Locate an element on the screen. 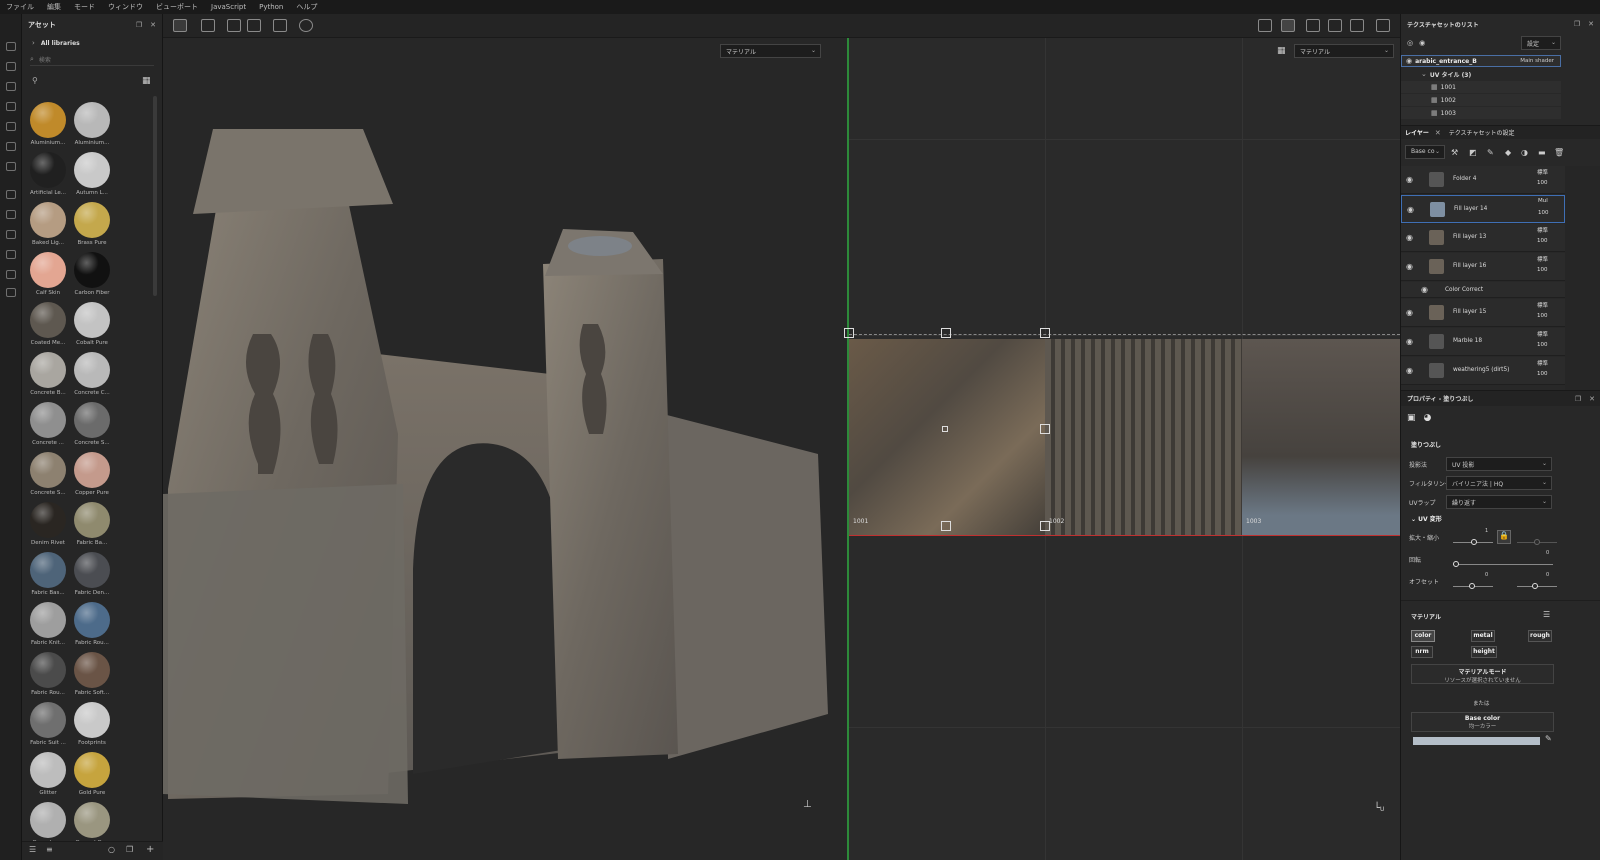  fill-tab-icon: ▣ is located at coordinates (1411, 418).